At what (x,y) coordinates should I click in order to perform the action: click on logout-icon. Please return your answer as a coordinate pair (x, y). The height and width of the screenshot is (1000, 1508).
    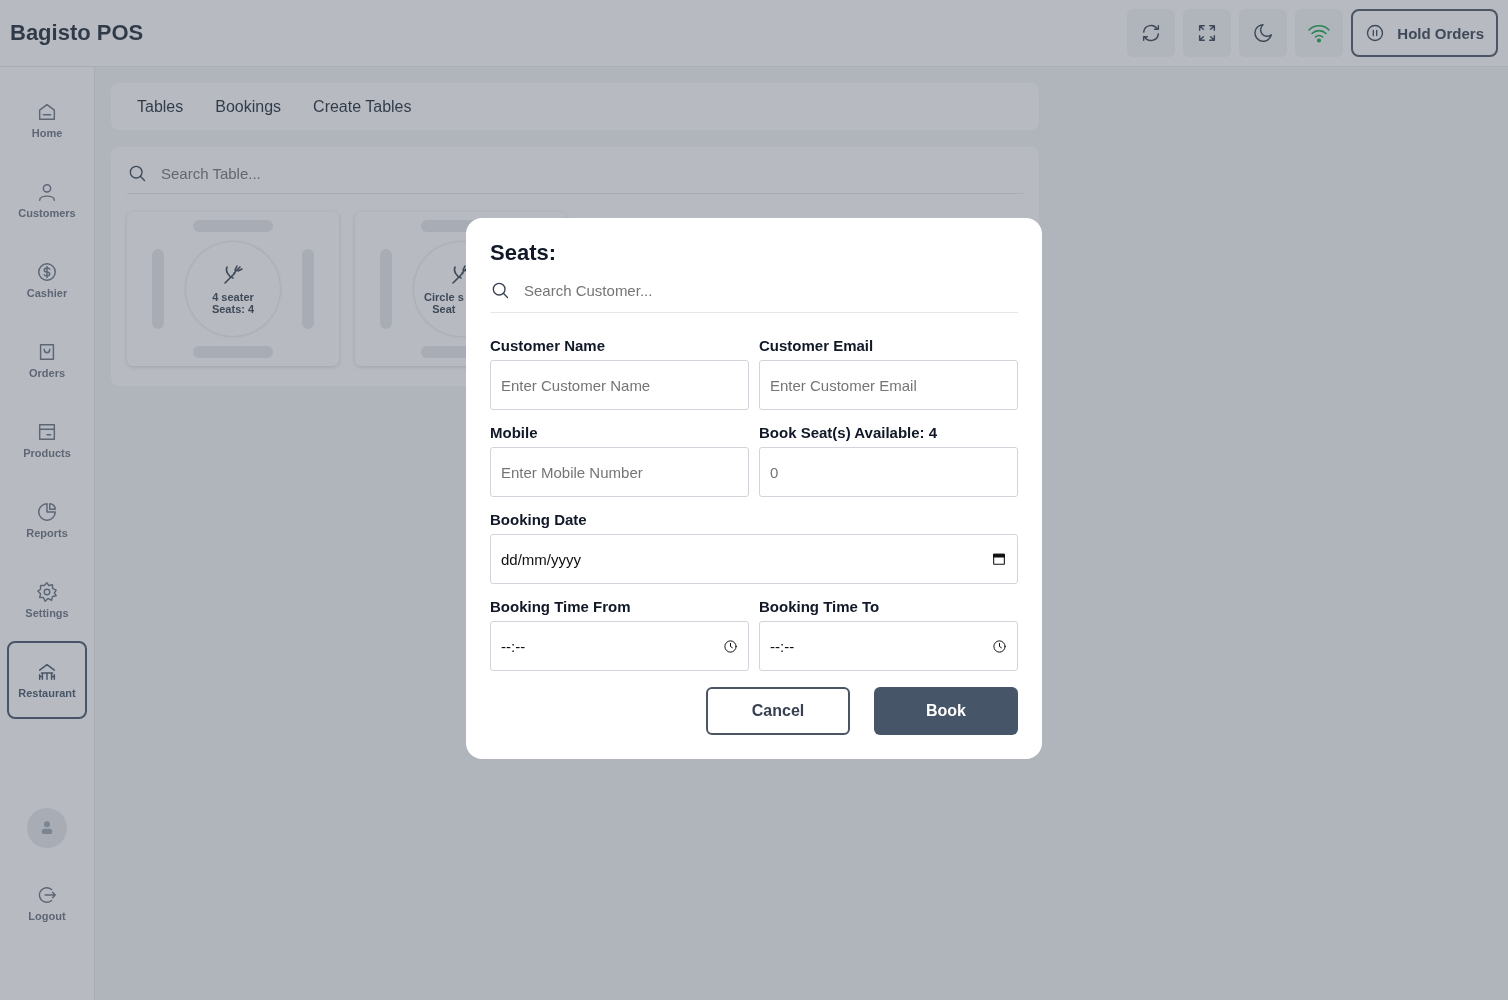
    Looking at the image, I should click on (47, 895).